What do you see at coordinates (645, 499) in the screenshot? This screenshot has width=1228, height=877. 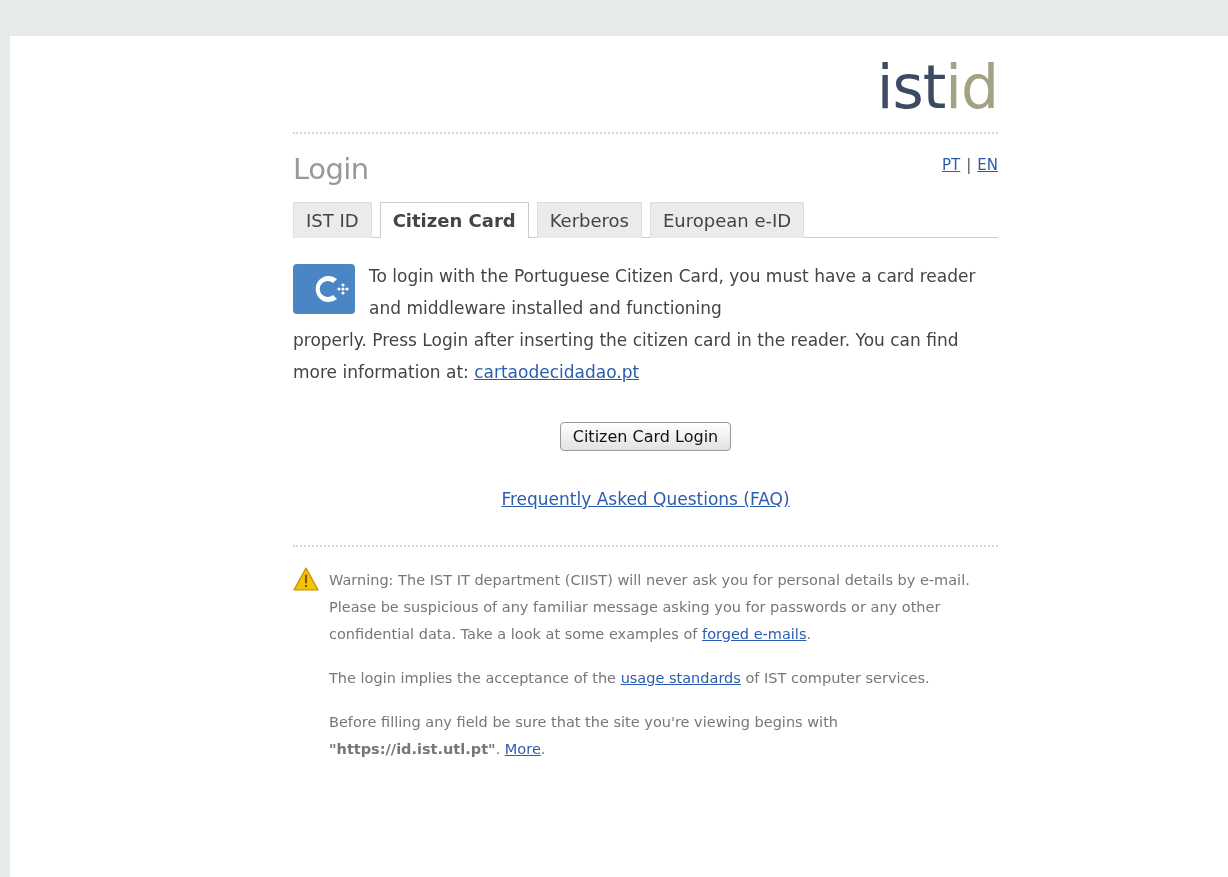 I see `faq-link: Frequently Asked Questions (FAQ)` at bounding box center [645, 499].